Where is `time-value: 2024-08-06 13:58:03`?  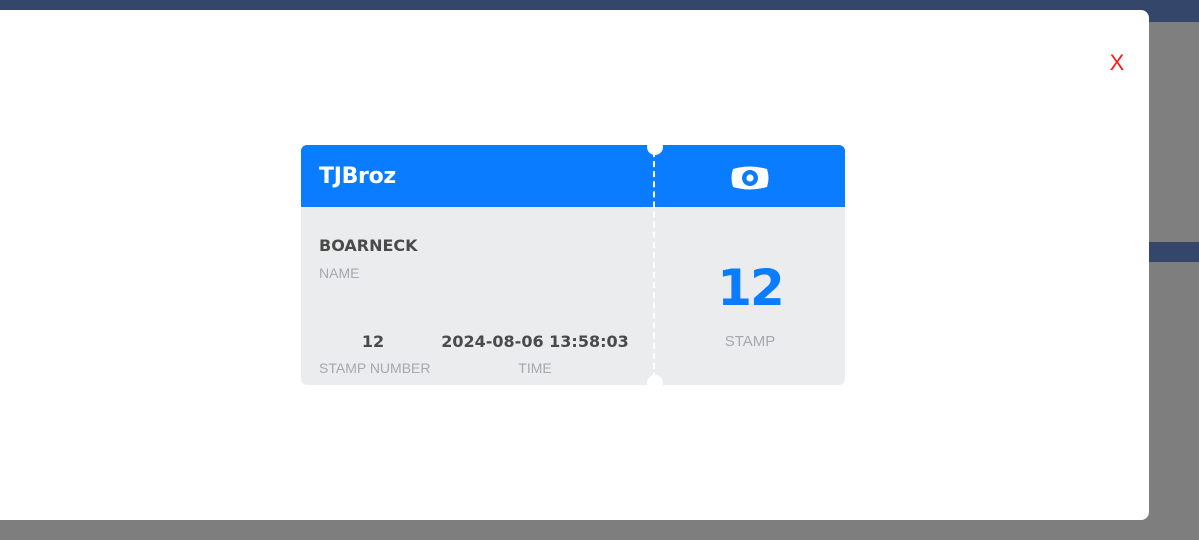 time-value: 2024-08-06 13:58:03 is located at coordinates (535, 341).